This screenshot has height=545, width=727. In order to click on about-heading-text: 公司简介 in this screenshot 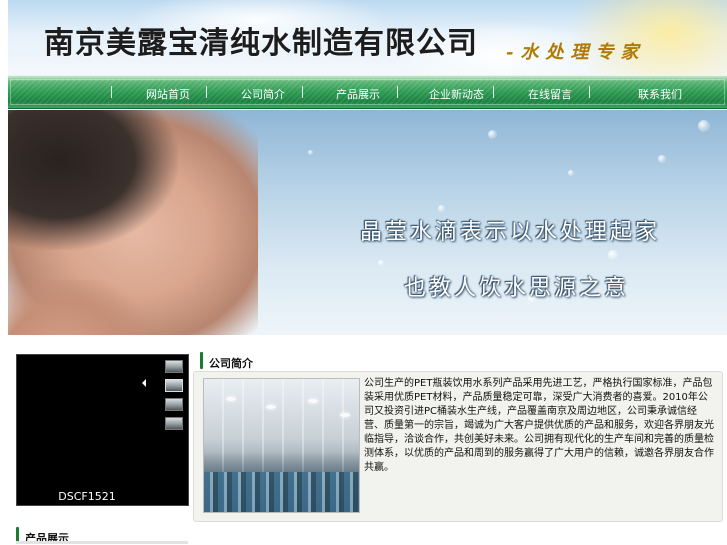, I will do `click(231, 363)`.